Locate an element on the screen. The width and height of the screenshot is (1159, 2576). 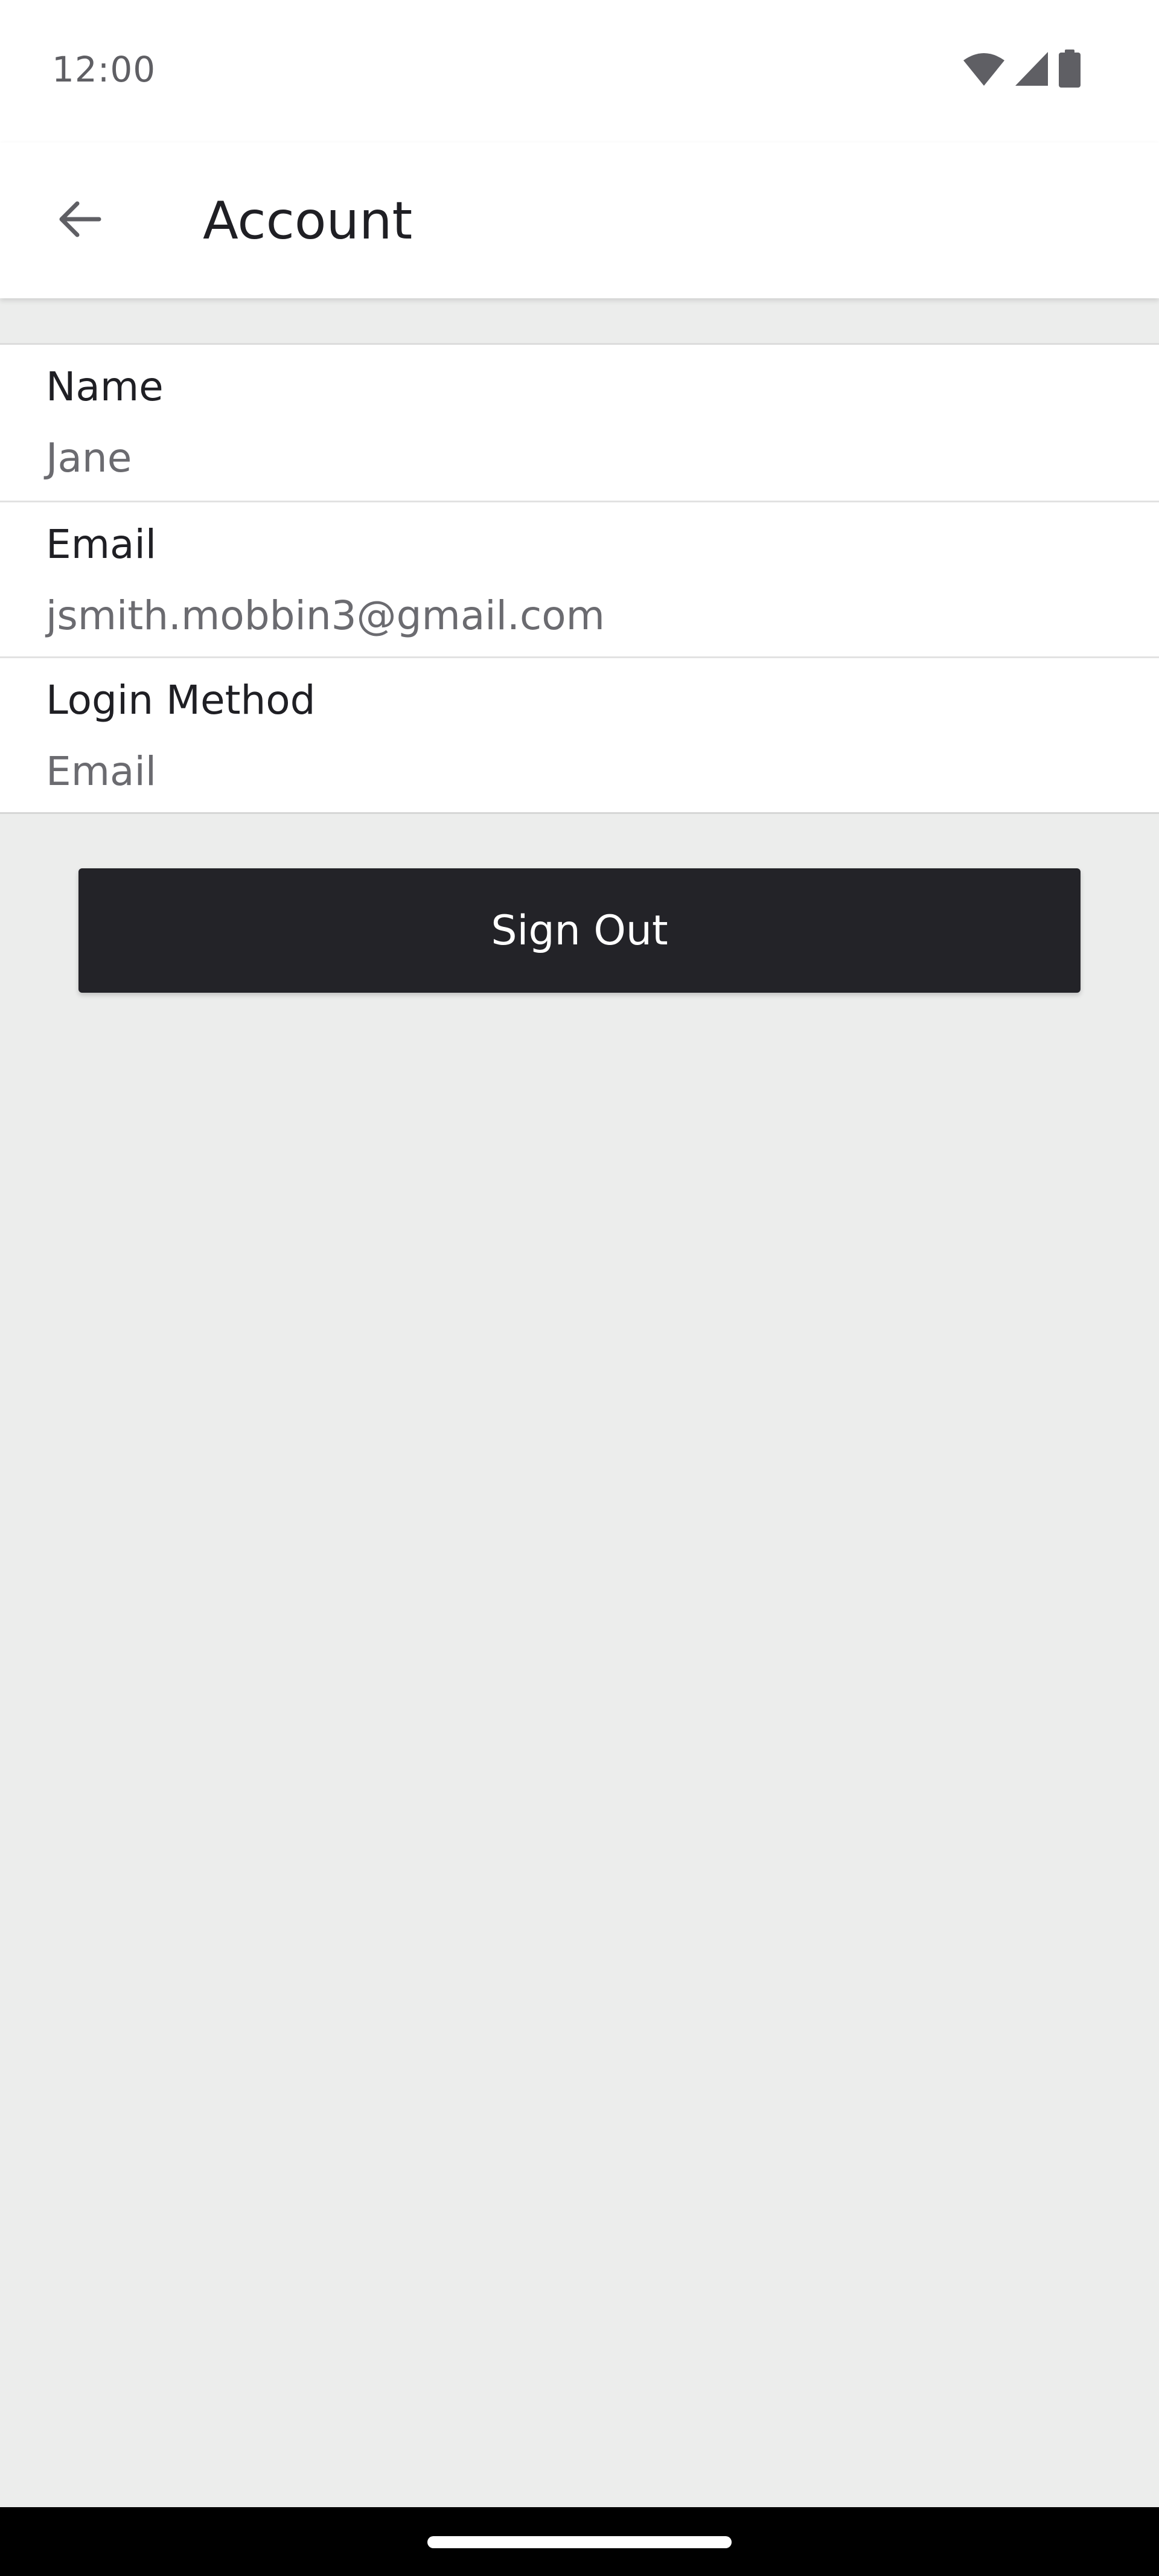
back-button is located at coordinates (79, 220).